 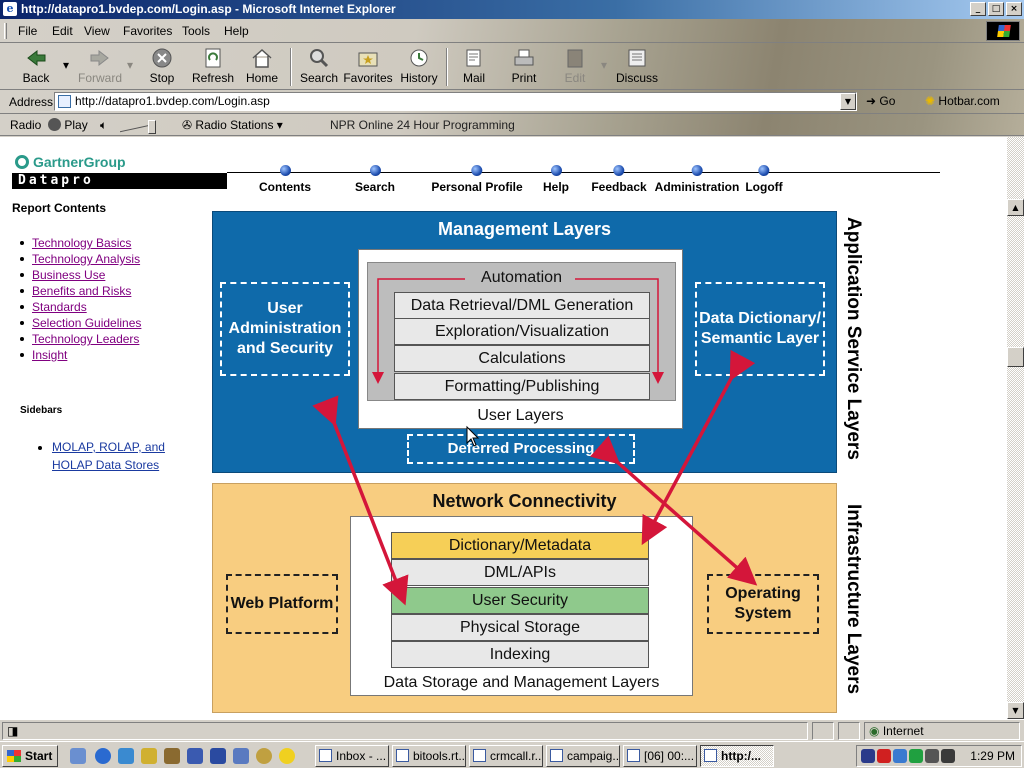 What do you see at coordinates (22, 162) in the screenshot?
I see `gartner-mark-icon` at bounding box center [22, 162].